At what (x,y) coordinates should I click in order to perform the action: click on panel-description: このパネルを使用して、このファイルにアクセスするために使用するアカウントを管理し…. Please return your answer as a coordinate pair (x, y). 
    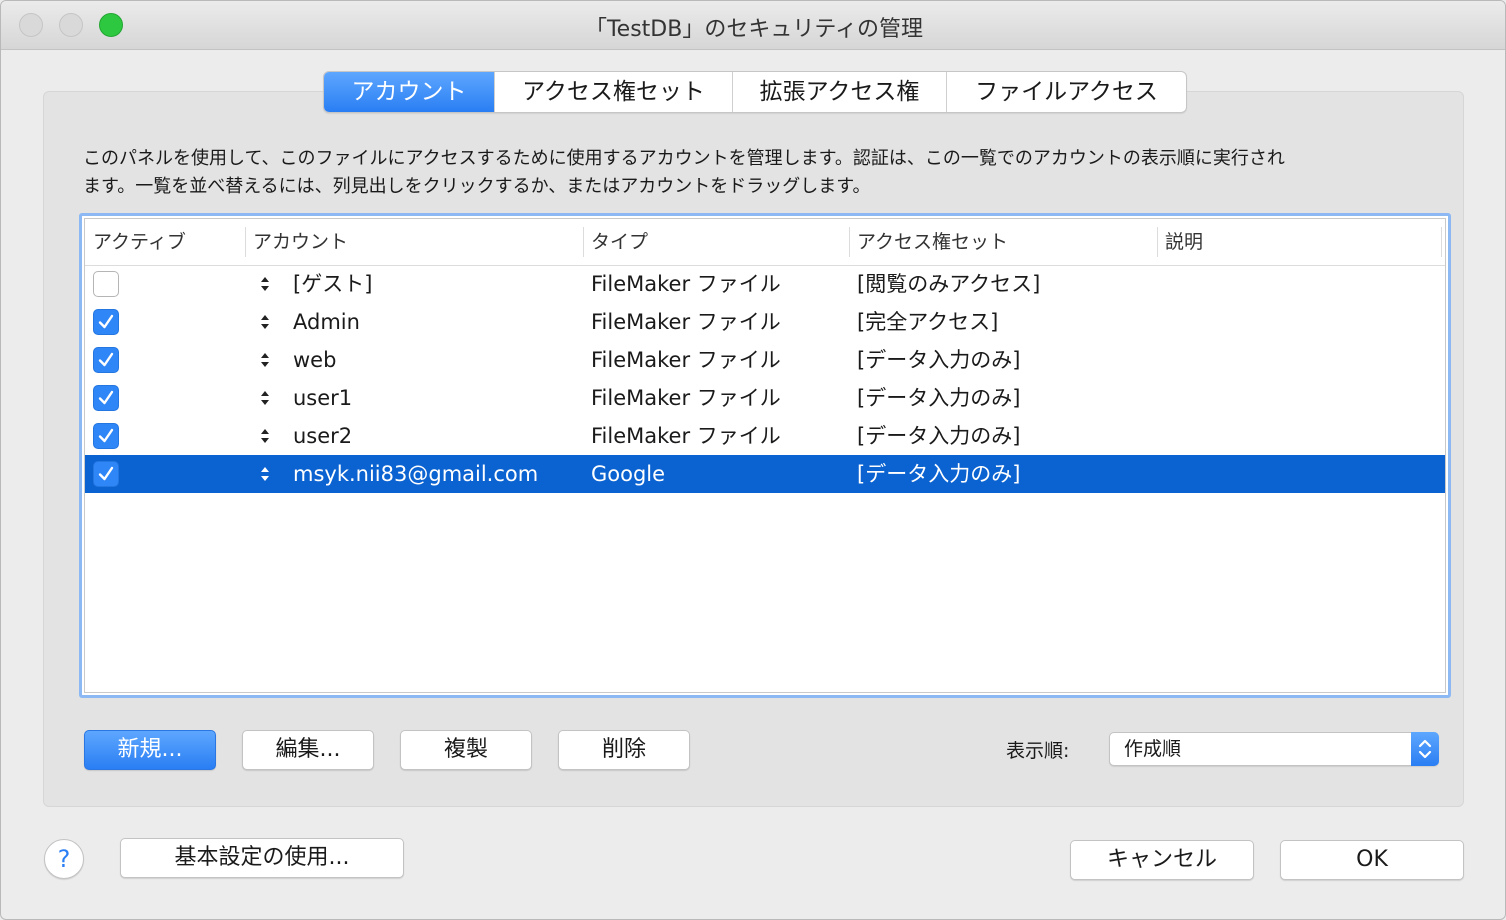
    Looking at the image, I should click on (768, 173).